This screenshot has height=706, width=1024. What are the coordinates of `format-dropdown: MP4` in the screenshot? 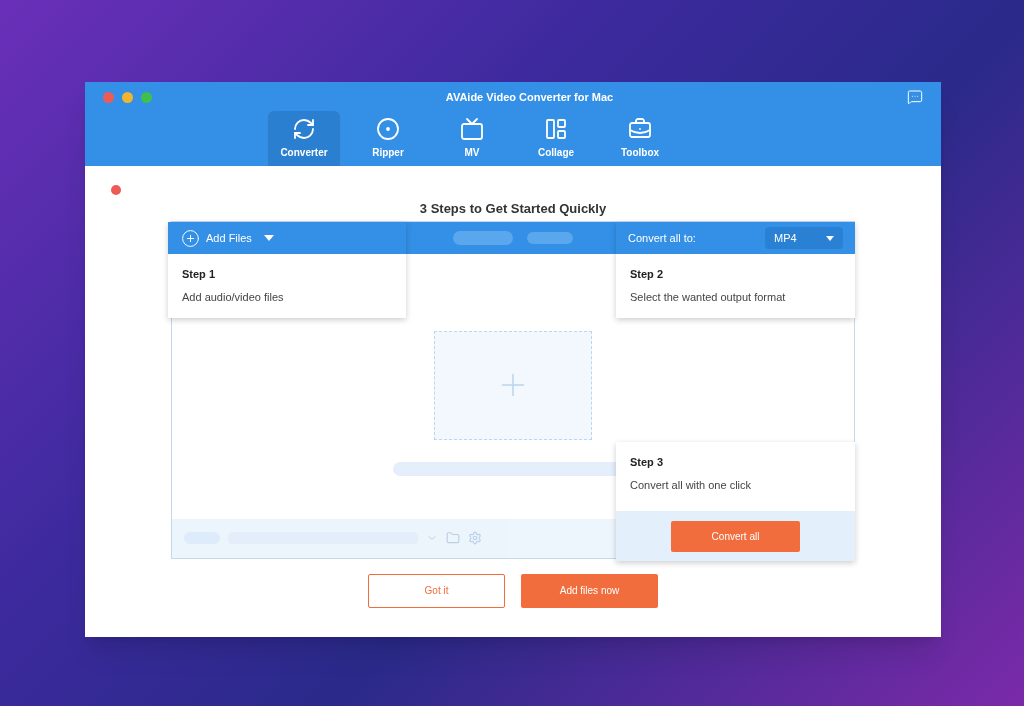 It's located at (804, 238).